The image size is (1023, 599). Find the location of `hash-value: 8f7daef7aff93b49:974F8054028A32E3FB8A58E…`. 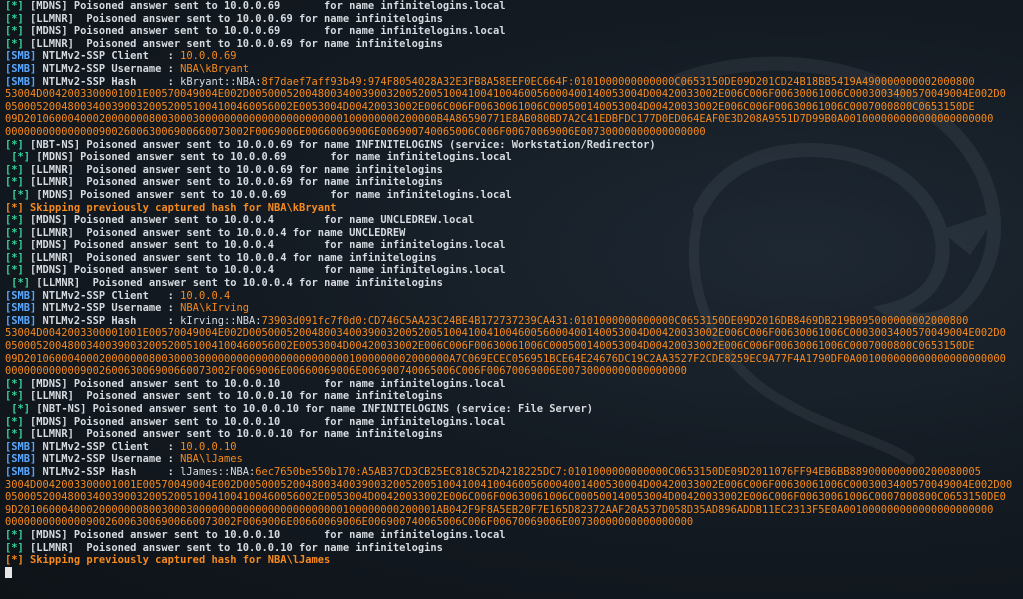

hash-value: 8f7daef7aff93b49:974F8054028A32E3FB8A58E… is located at coordinates (618, 81).